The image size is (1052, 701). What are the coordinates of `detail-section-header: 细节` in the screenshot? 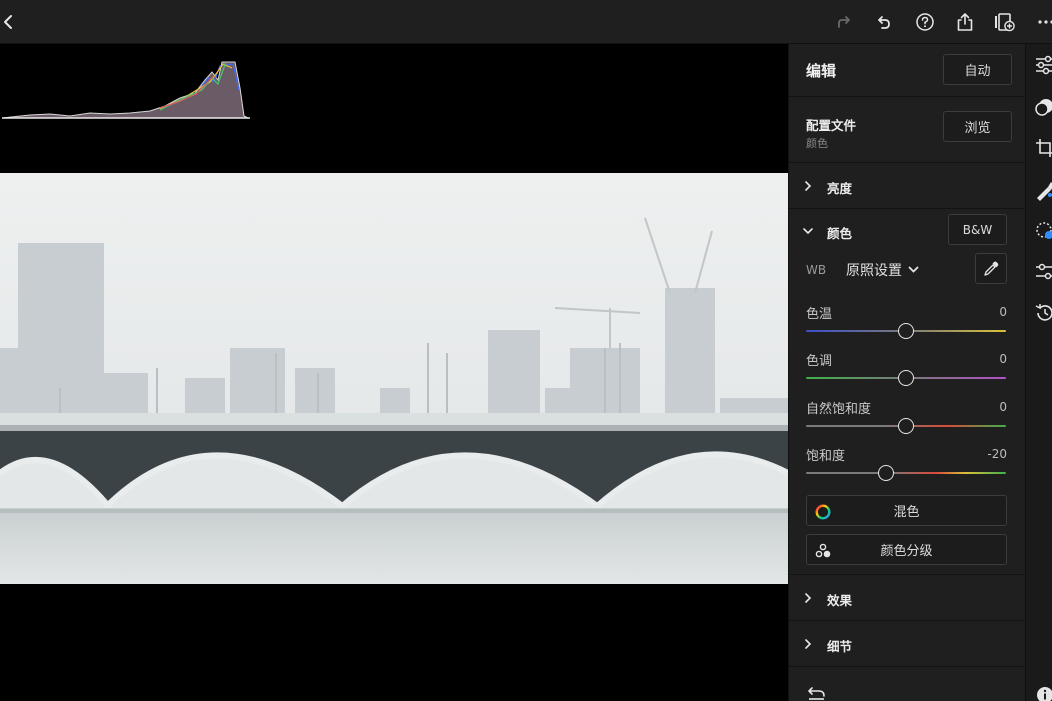 It's located at (907, 644).